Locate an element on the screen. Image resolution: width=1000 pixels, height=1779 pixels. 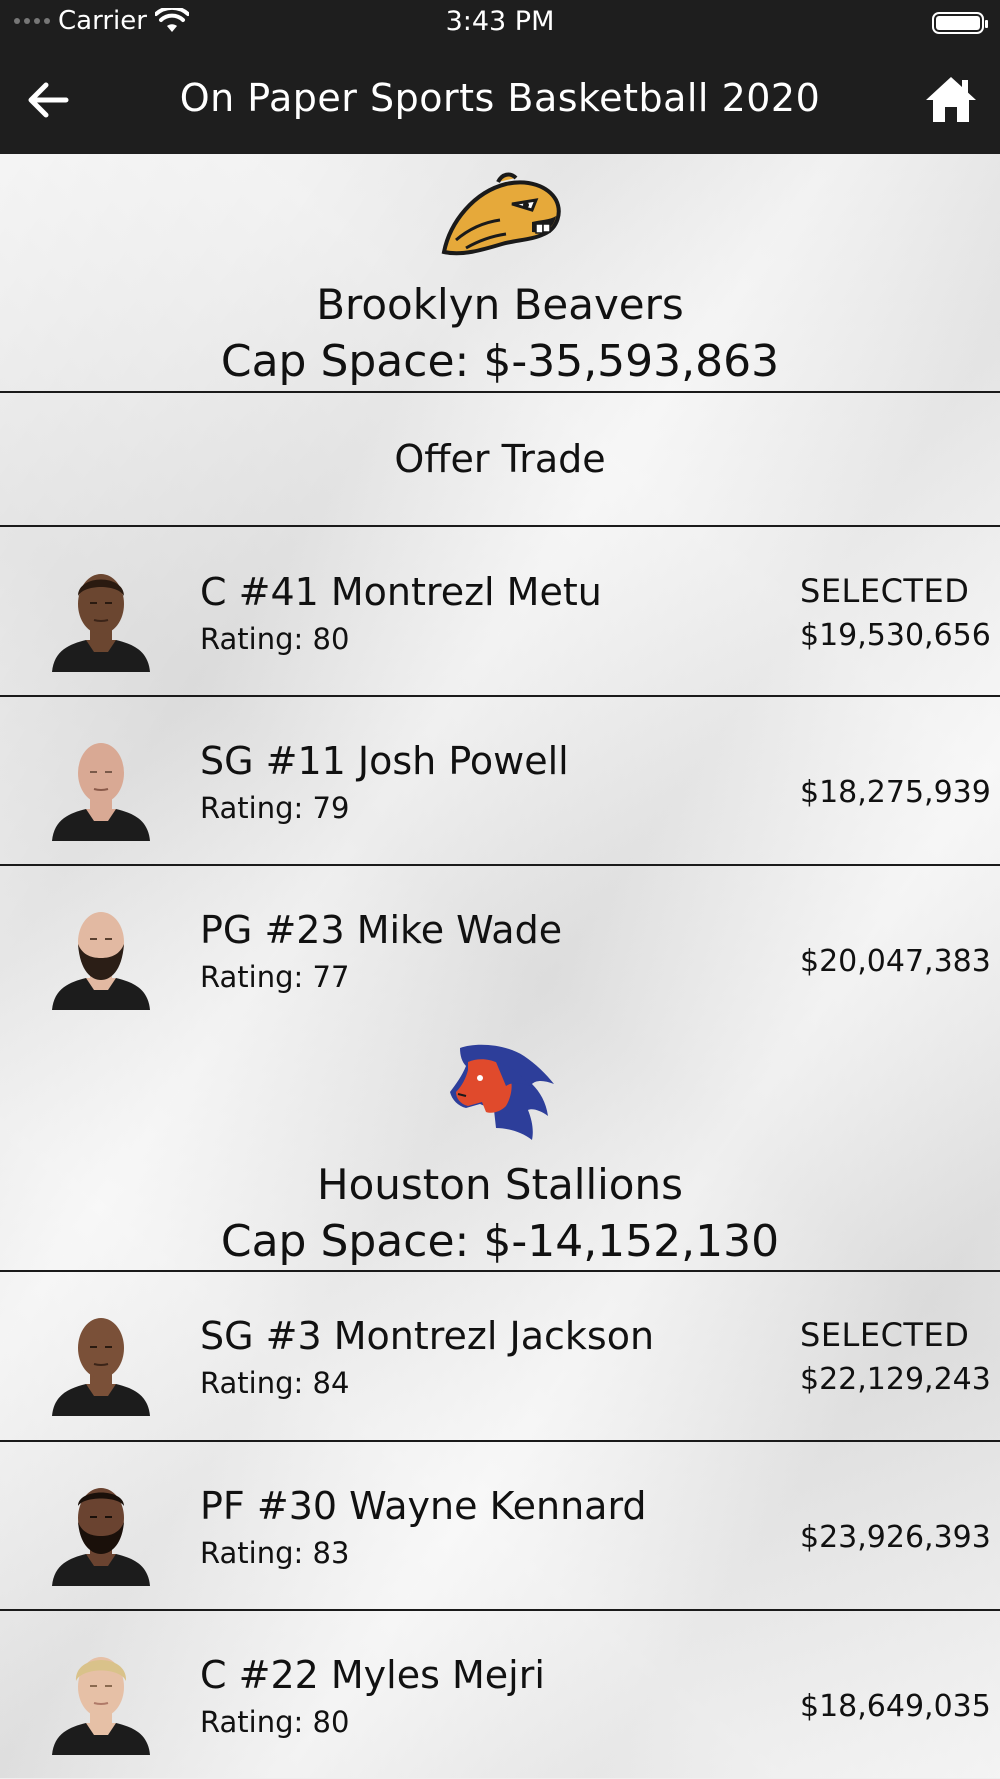
player-salary: $23,926,393 is located at coordinates (895, 1537).